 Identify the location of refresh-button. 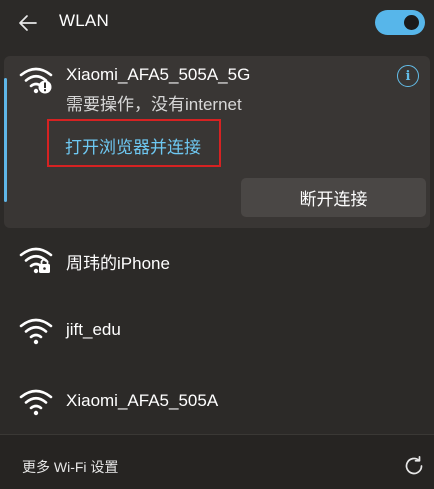
(414, 466).